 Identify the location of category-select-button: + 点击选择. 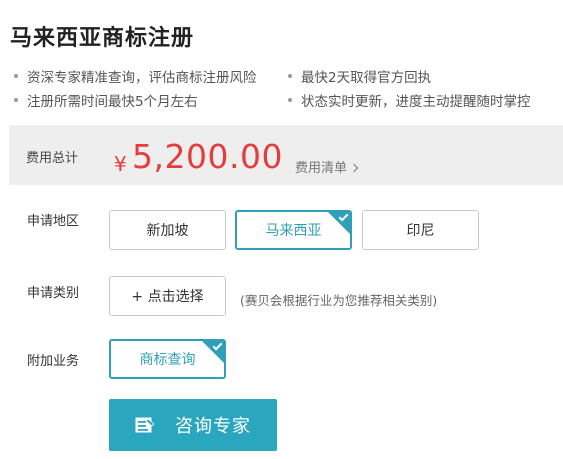
(167, 296).